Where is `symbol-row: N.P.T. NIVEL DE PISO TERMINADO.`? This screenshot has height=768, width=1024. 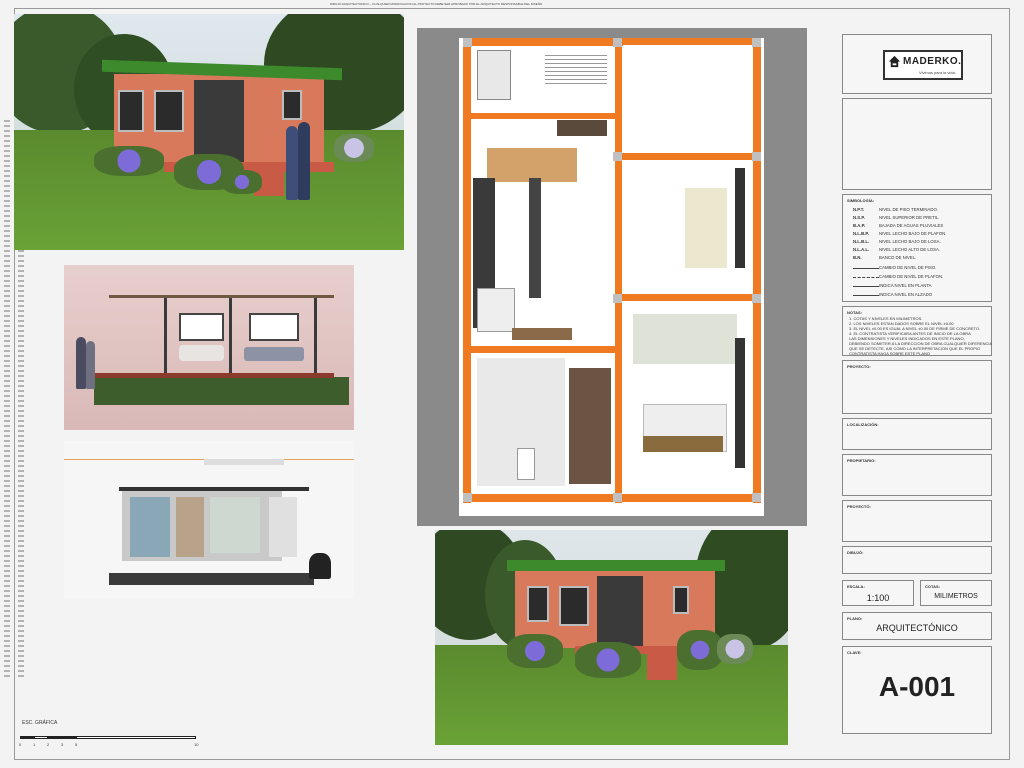
symbol-row: N.P.T. NIVEL DE PISO TERMINADO. is located at coordinates (895, 209).